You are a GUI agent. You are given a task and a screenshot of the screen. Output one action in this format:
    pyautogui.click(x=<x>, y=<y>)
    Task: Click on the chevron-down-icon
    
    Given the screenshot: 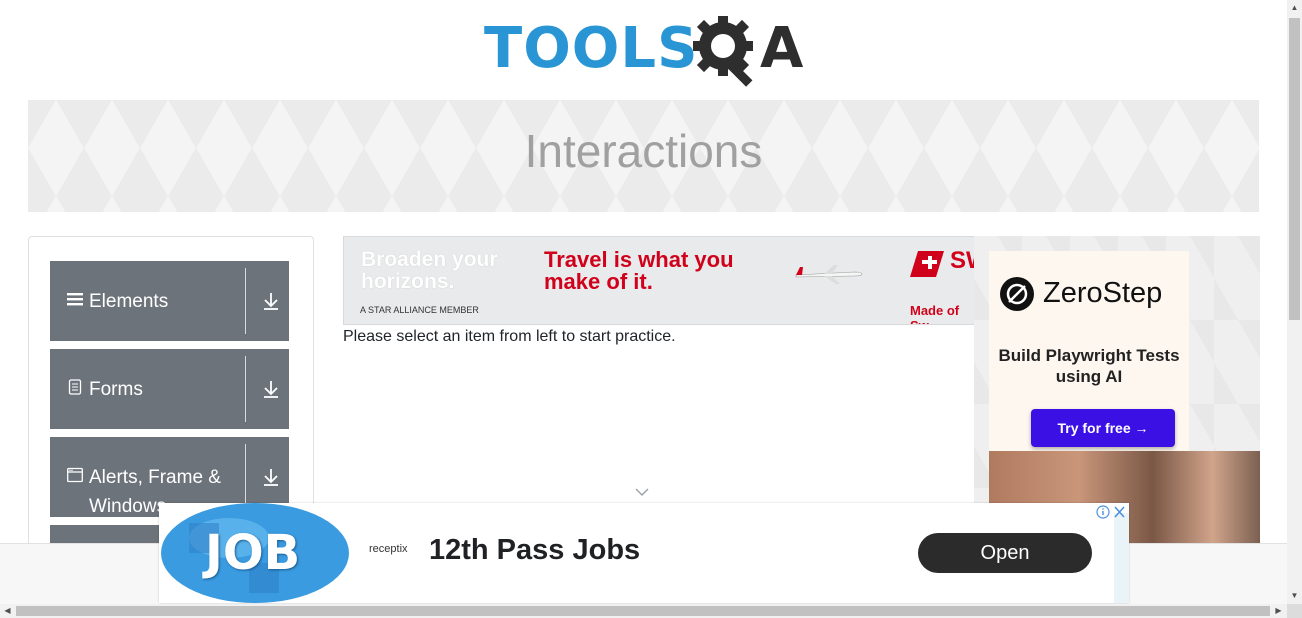 What is the action you would take?
    pyautogui.click(x=642, y=492)
    